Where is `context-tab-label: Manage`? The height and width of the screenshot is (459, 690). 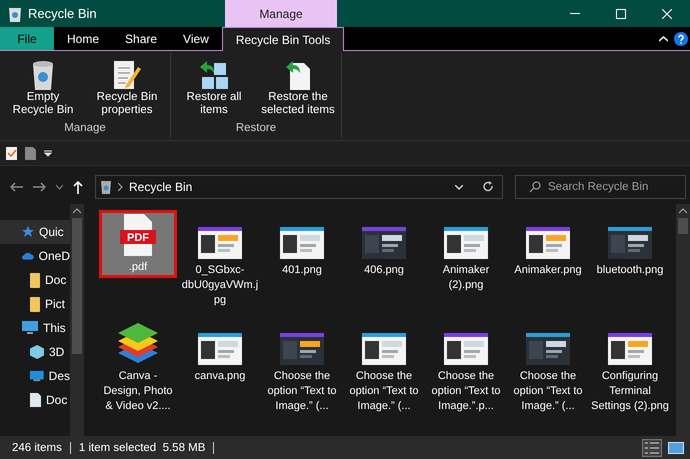
context-tab-label: Manage is located at coordinates (281, 13).